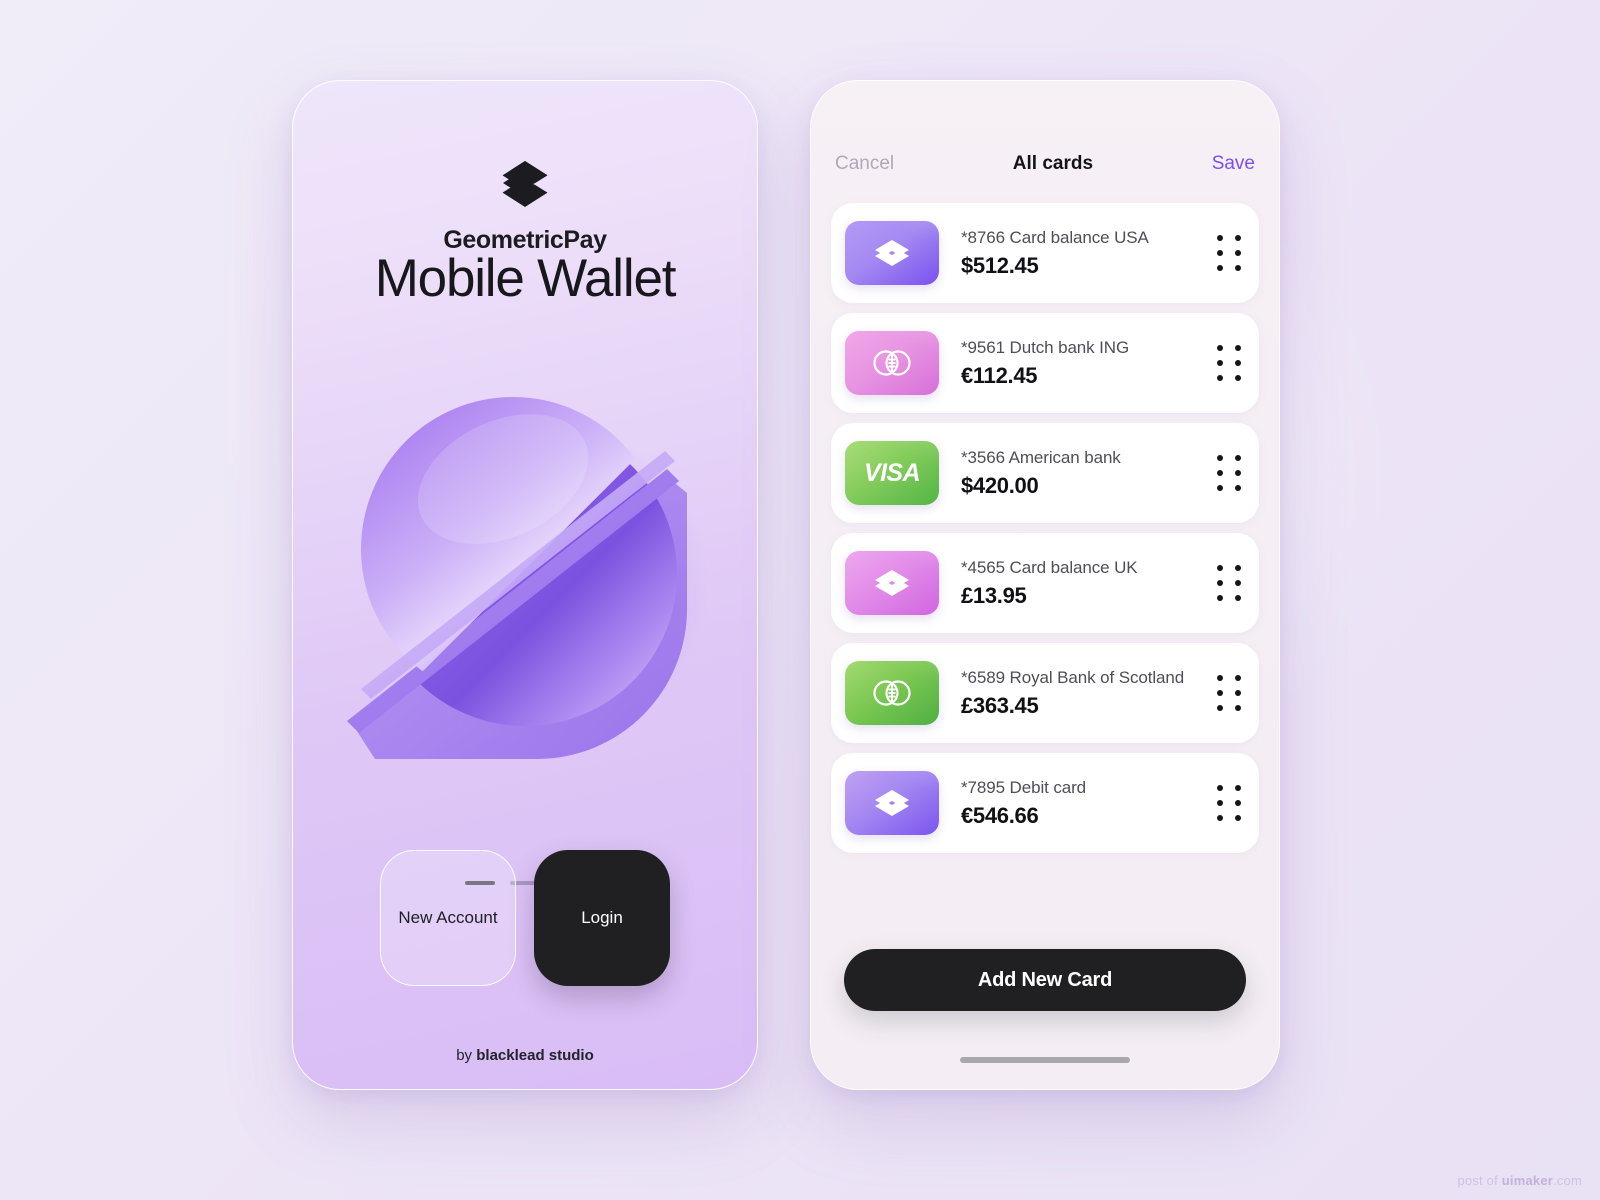 This screenshot has width=1600, height=1200. What do you see at coordinates (1053, 163) in the screenshot?
I see `screen-title: All cards` at bounding box center [1053, 163].